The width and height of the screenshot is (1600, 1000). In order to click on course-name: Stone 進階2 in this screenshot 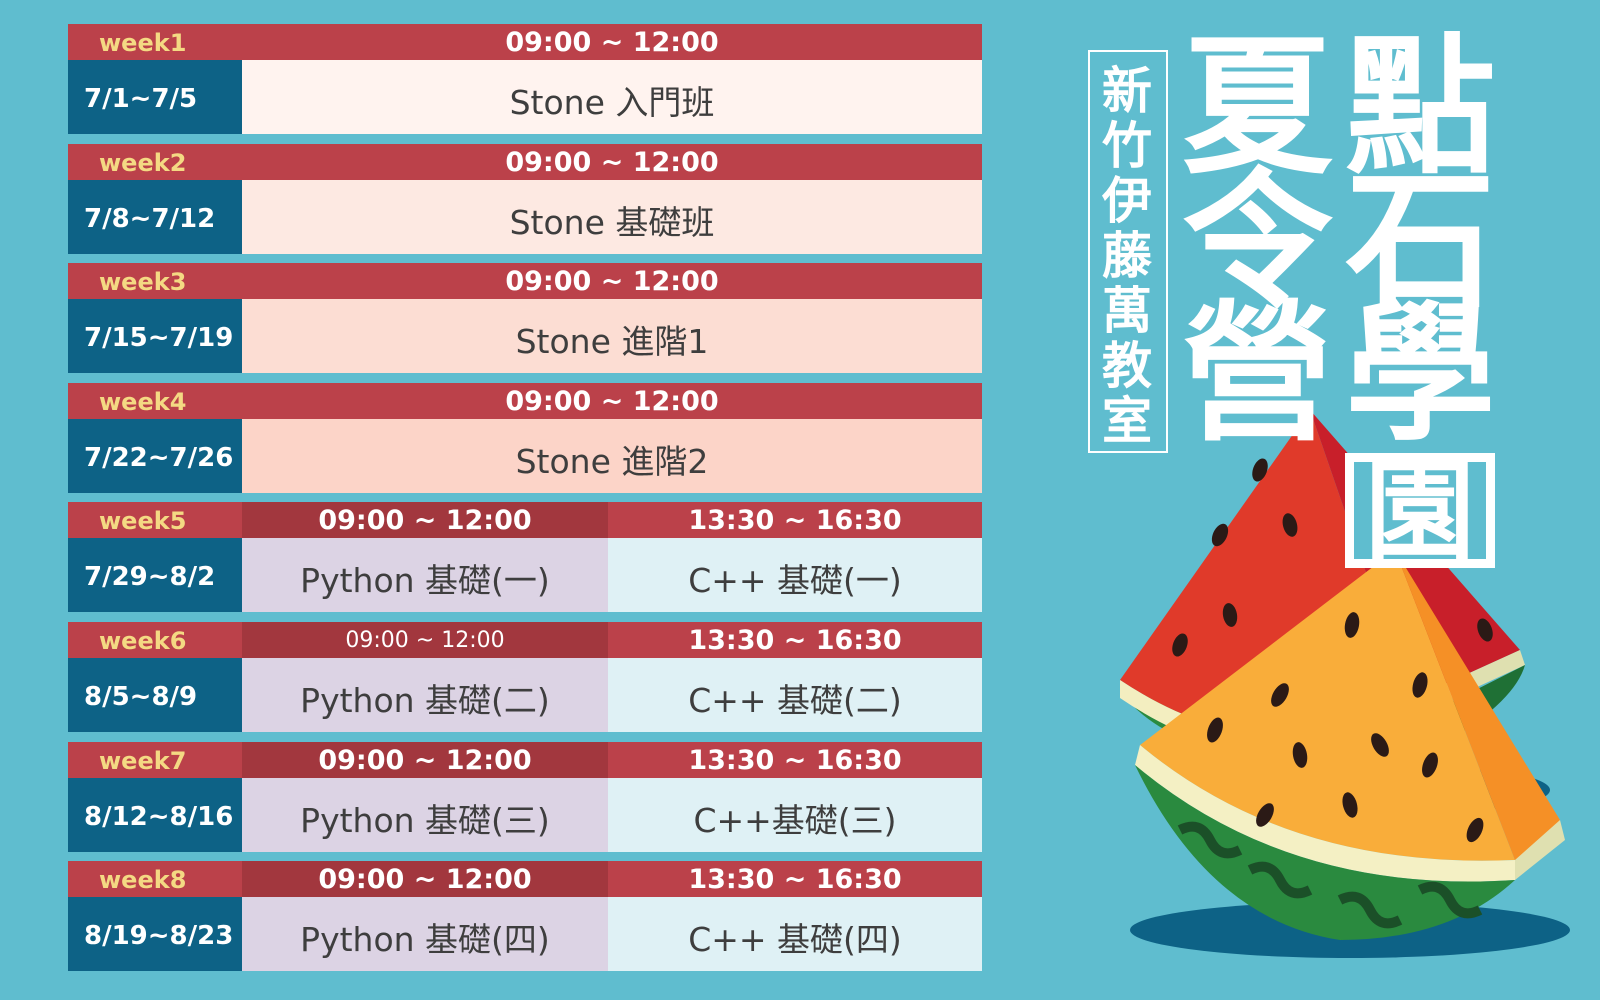, I will do `click(612, 455)`.